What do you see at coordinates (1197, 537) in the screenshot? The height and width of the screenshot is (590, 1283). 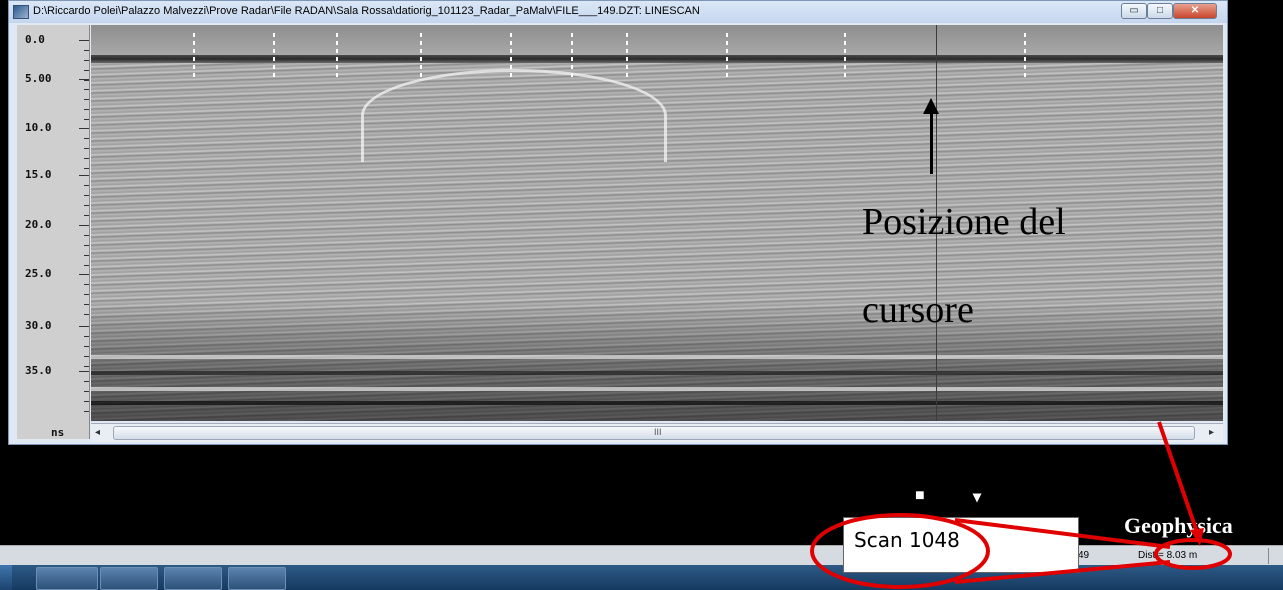 I see `pointer-arrow-head` at bounding box center [1197, 537].